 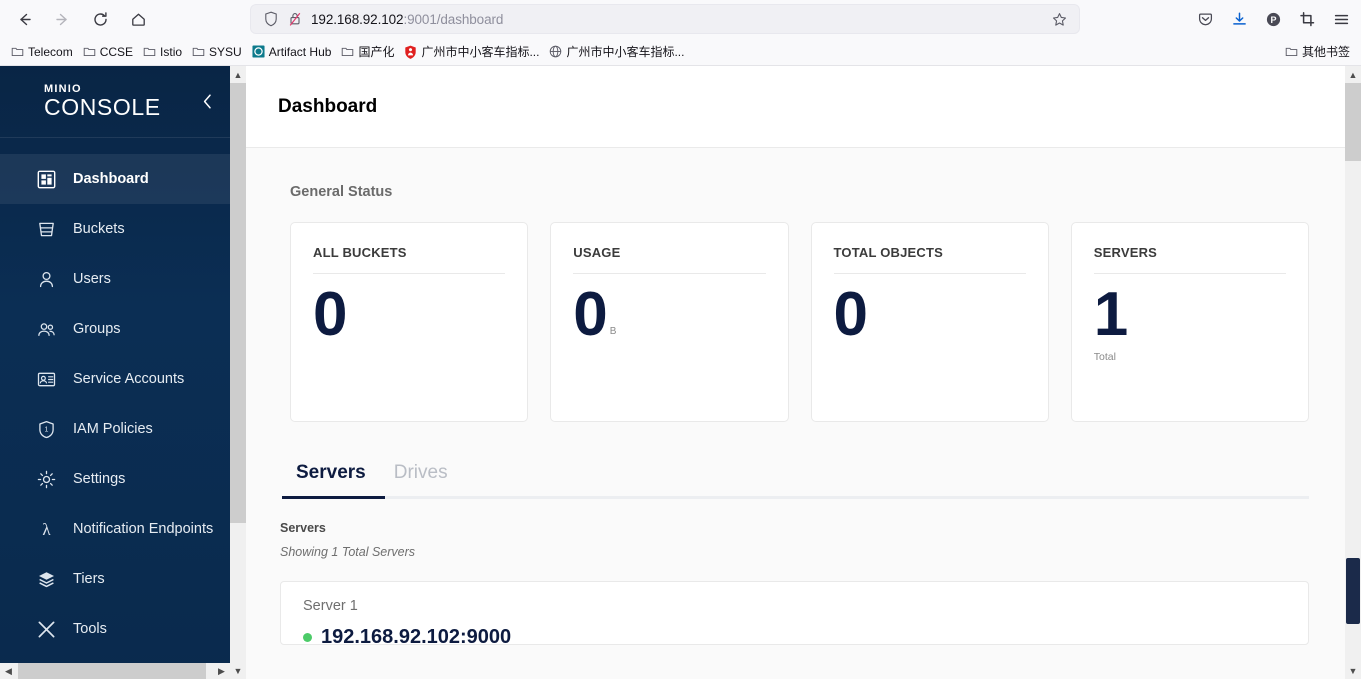 I want to click on back-button, so click(x=24, y=19).